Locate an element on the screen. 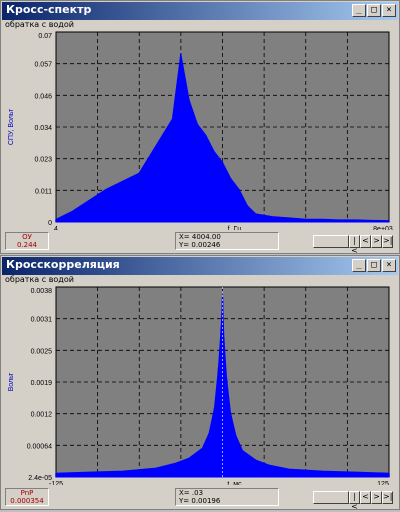 Image resolution: width=400 pixels, height=512 pixels. y-tick-label: 0.034 is located at coordinates (43, 128).